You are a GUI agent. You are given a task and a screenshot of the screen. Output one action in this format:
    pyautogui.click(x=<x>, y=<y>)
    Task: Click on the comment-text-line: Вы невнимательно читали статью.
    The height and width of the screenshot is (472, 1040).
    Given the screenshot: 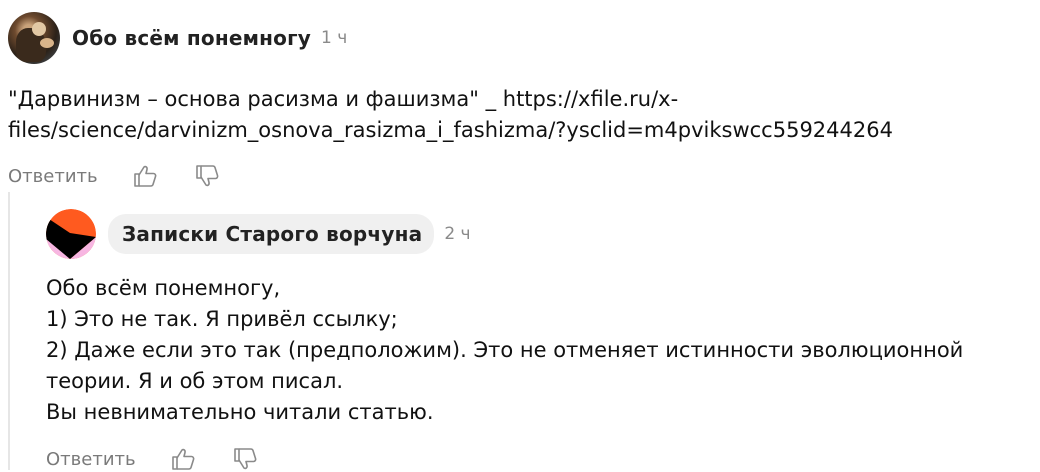 What is the action you would take?
    pyautogui.click(x=240, y=412)
    